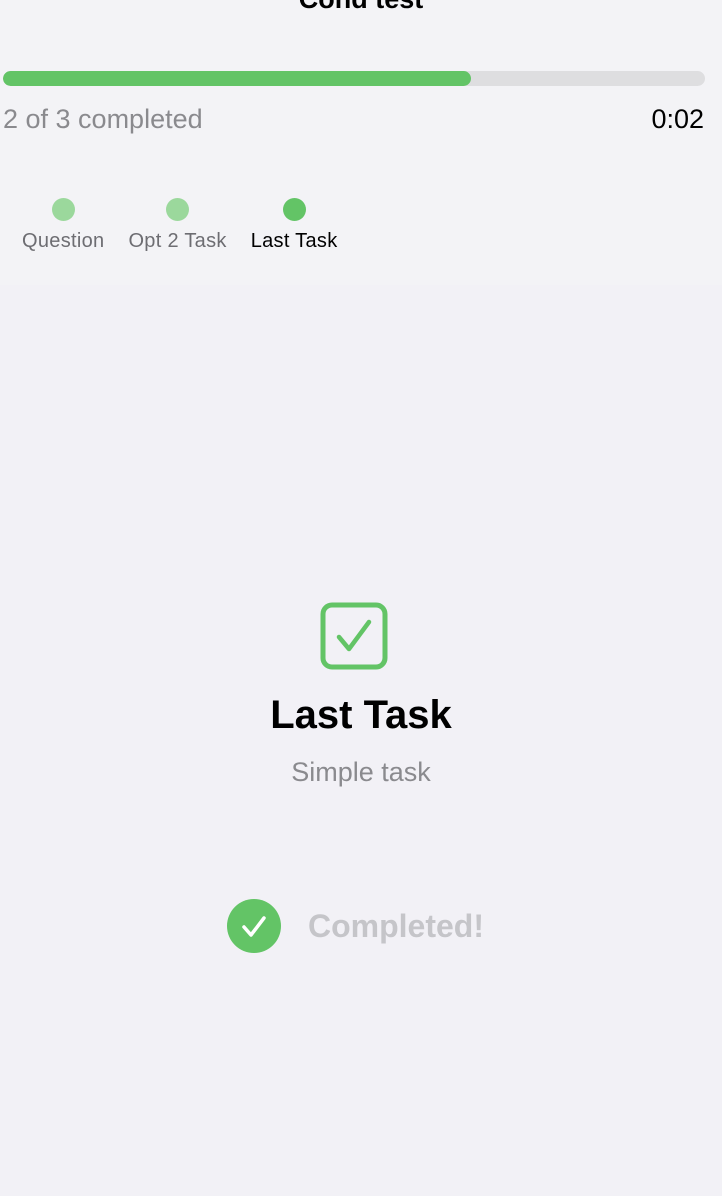  Describe the element at coordinates (354, 636) in the screenshot. I see `checkbox-checked-icon` at that location.